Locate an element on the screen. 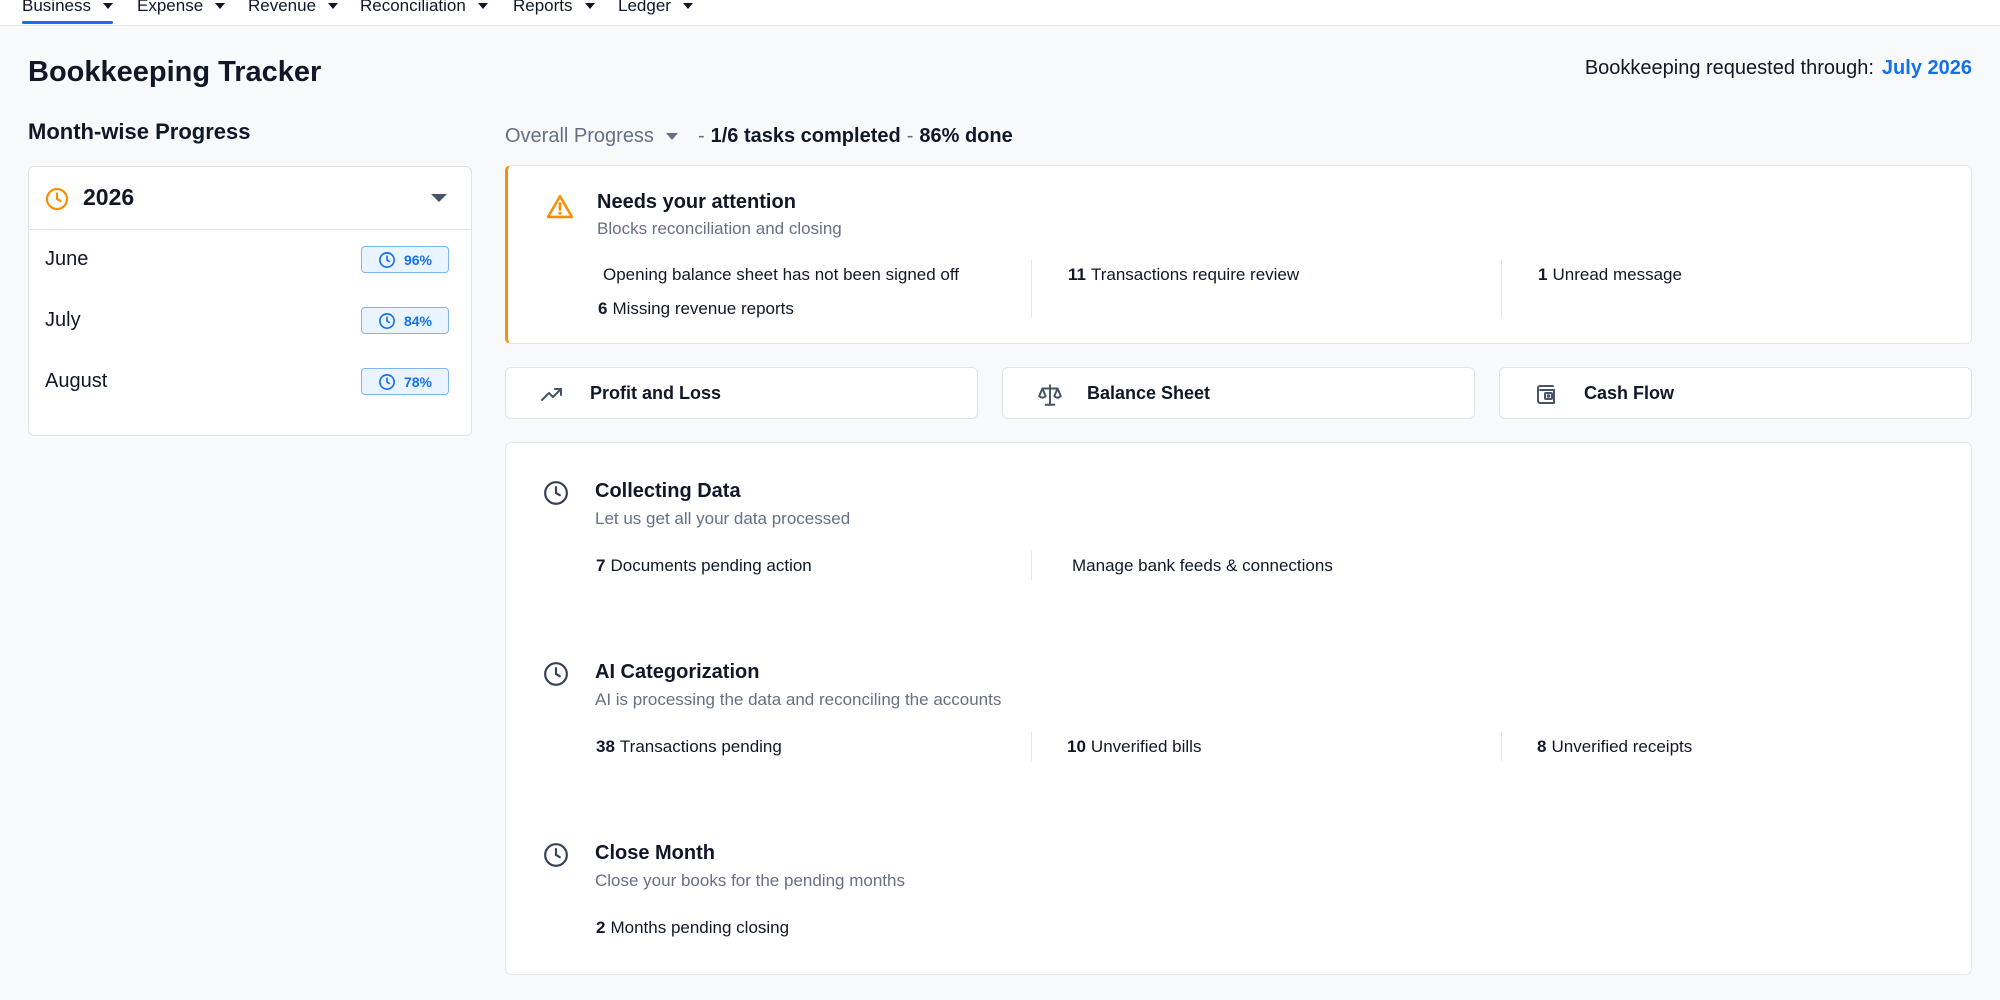 The width and height of the screenshot is (2000, 1000). attention-item: 1 Unread message is located at coordinates (1610, 275).